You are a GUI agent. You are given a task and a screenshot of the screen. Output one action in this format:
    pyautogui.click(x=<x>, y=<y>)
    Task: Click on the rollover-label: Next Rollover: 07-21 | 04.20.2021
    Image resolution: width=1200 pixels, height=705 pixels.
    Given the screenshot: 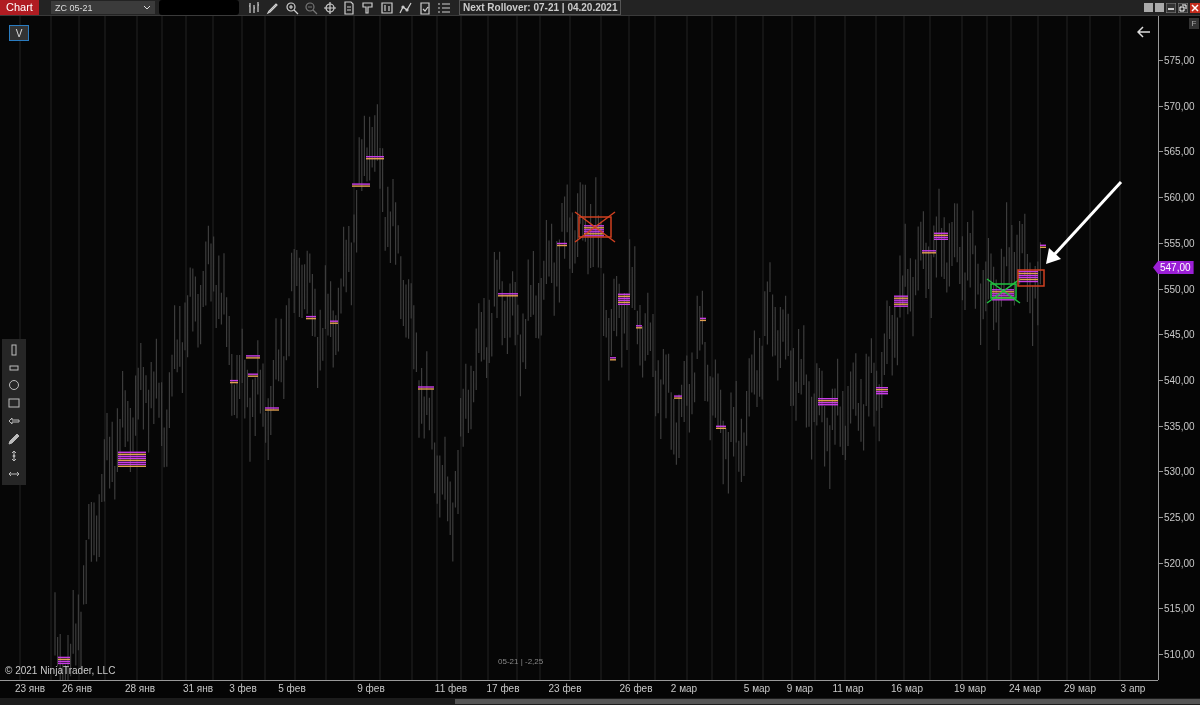 What is the action you would take?
    pyautogui.click(x=540, y=7)
    